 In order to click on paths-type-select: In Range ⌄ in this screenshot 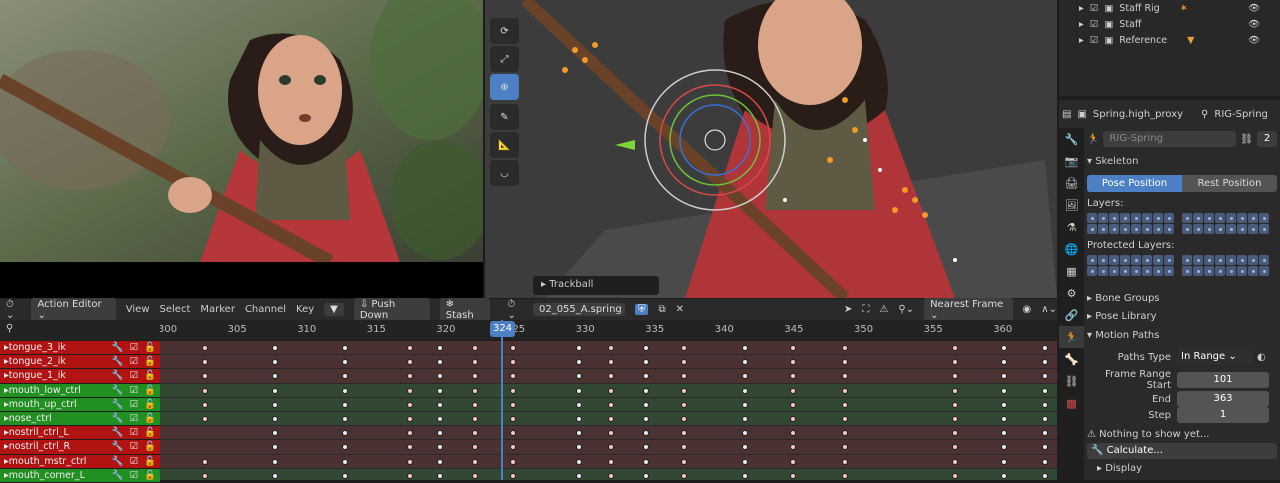, I will do `click(1215, 357)`.